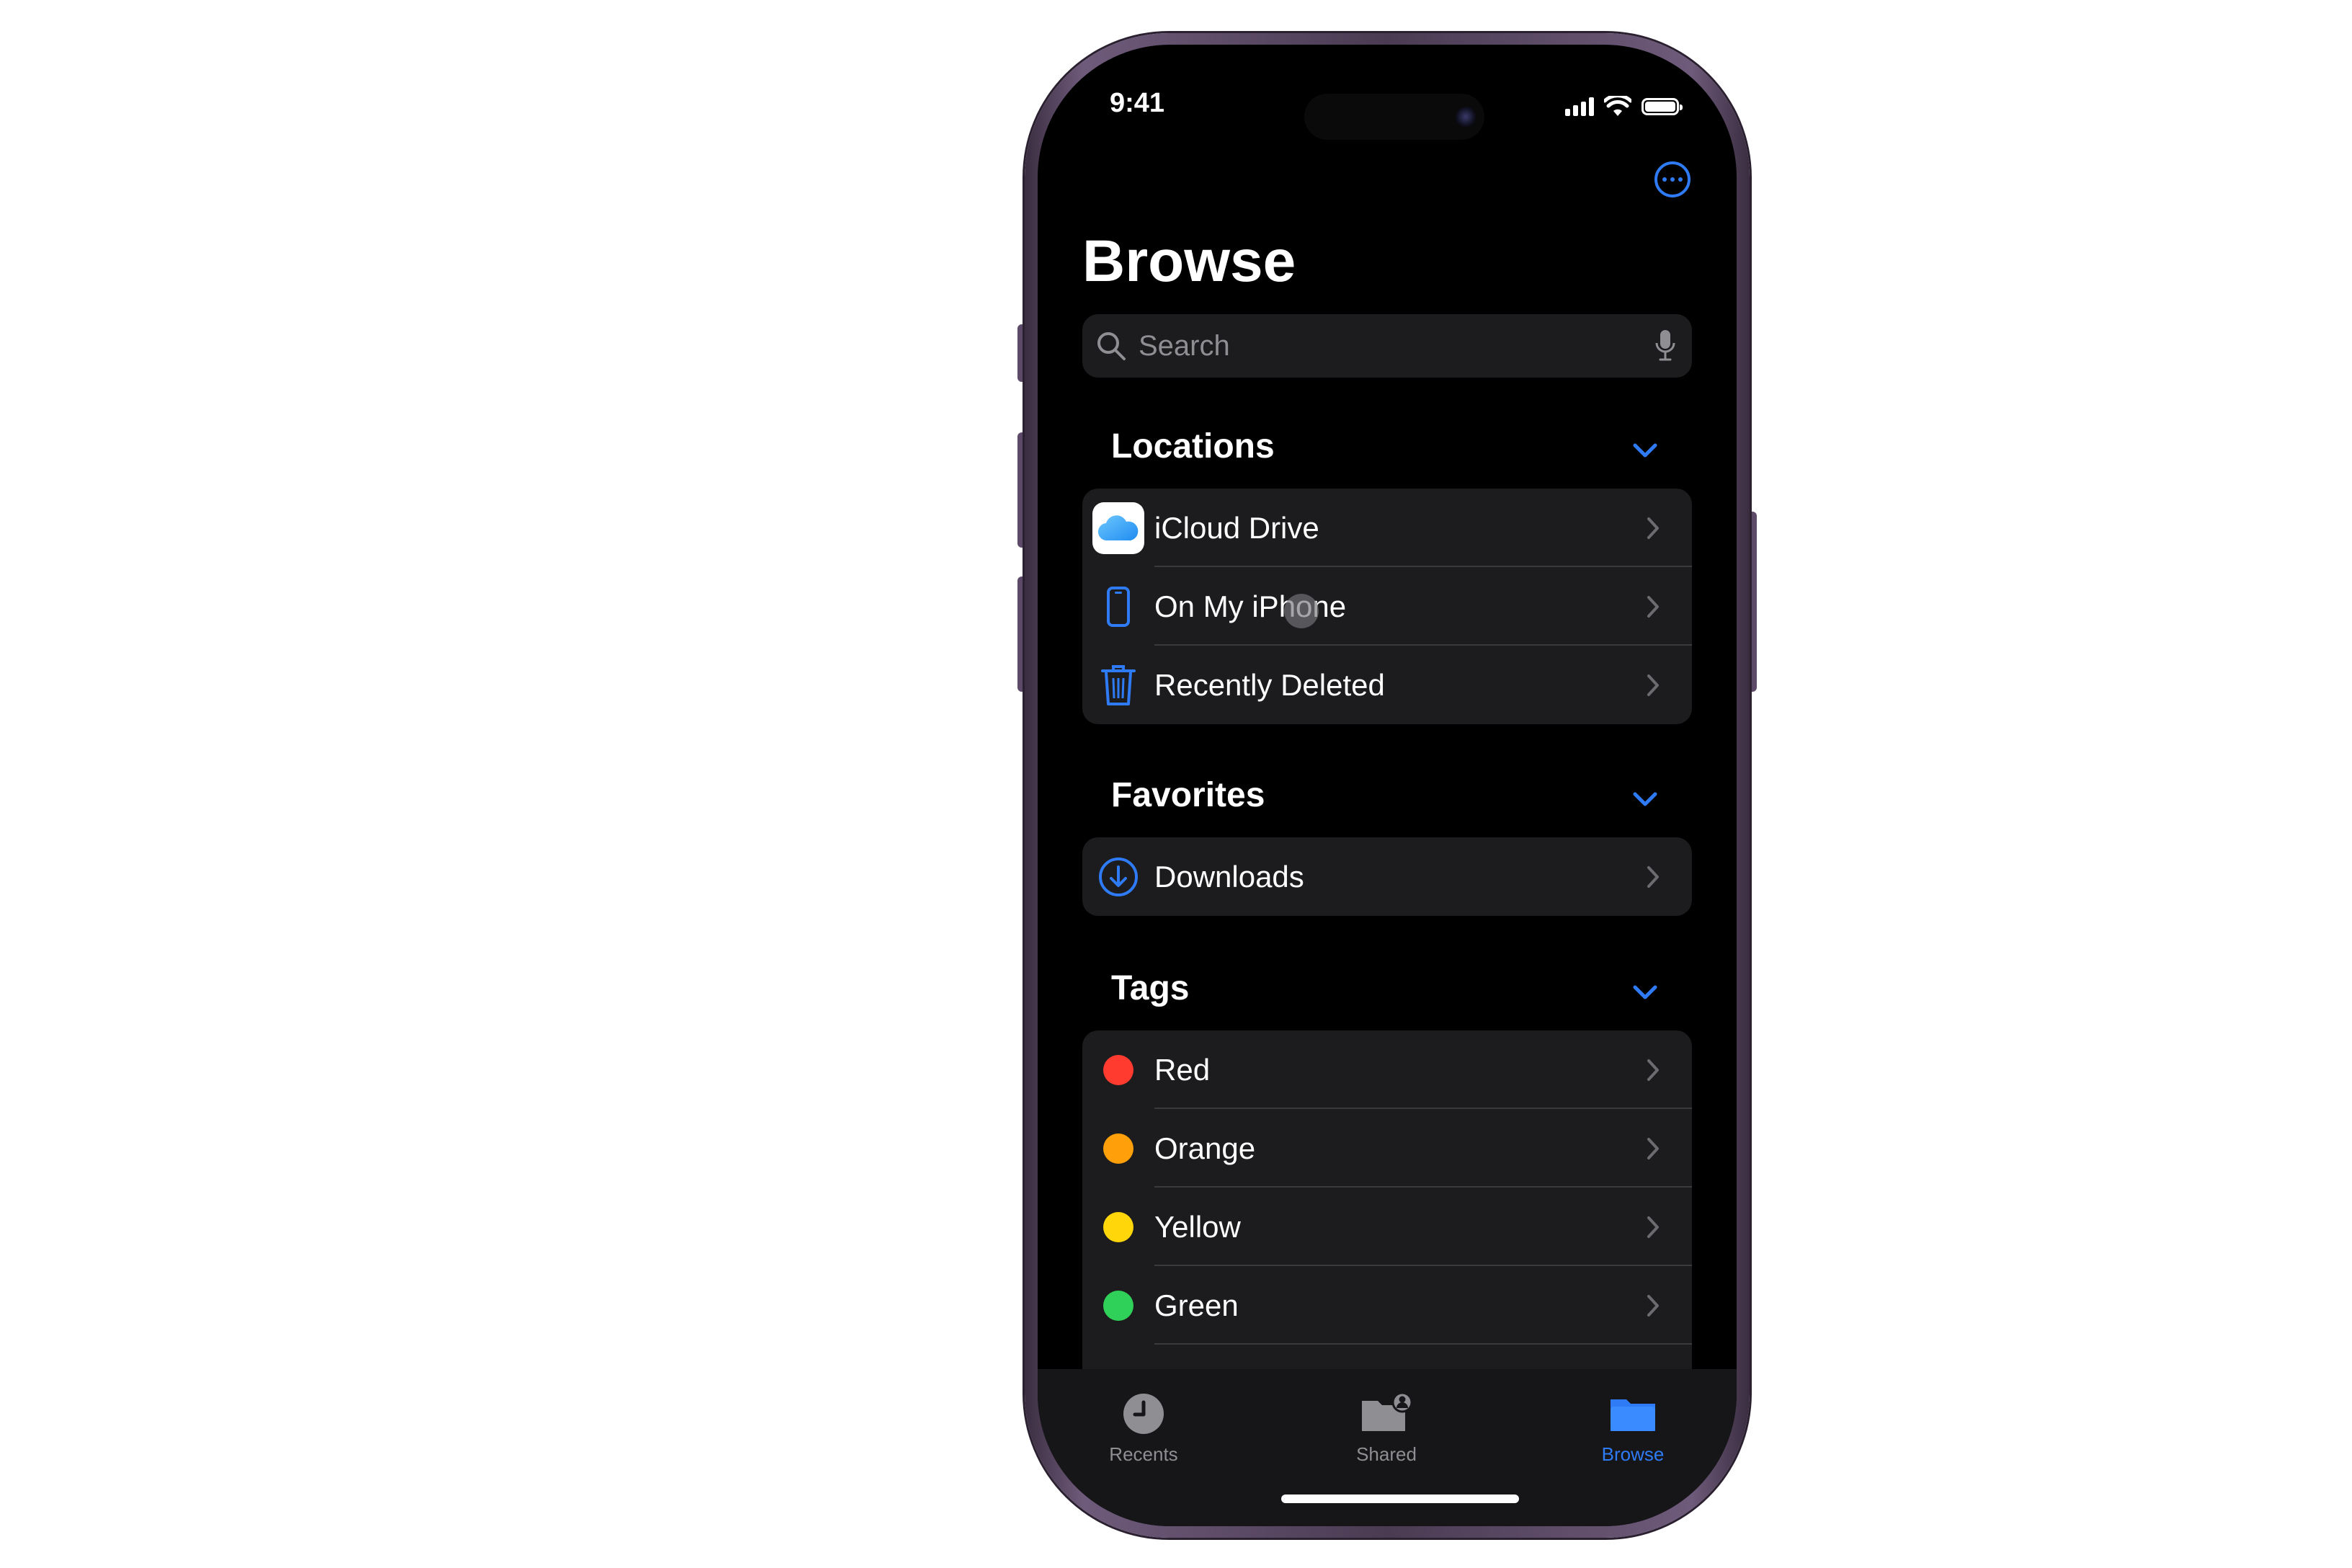 Image resolution: width=2352 pixels, height=1568 pixels. What do you see at coordinates (1387, 1148) in the screenshot?
I see `list-item-tag-orange: Orange` at bounding box center [1387, 1148].